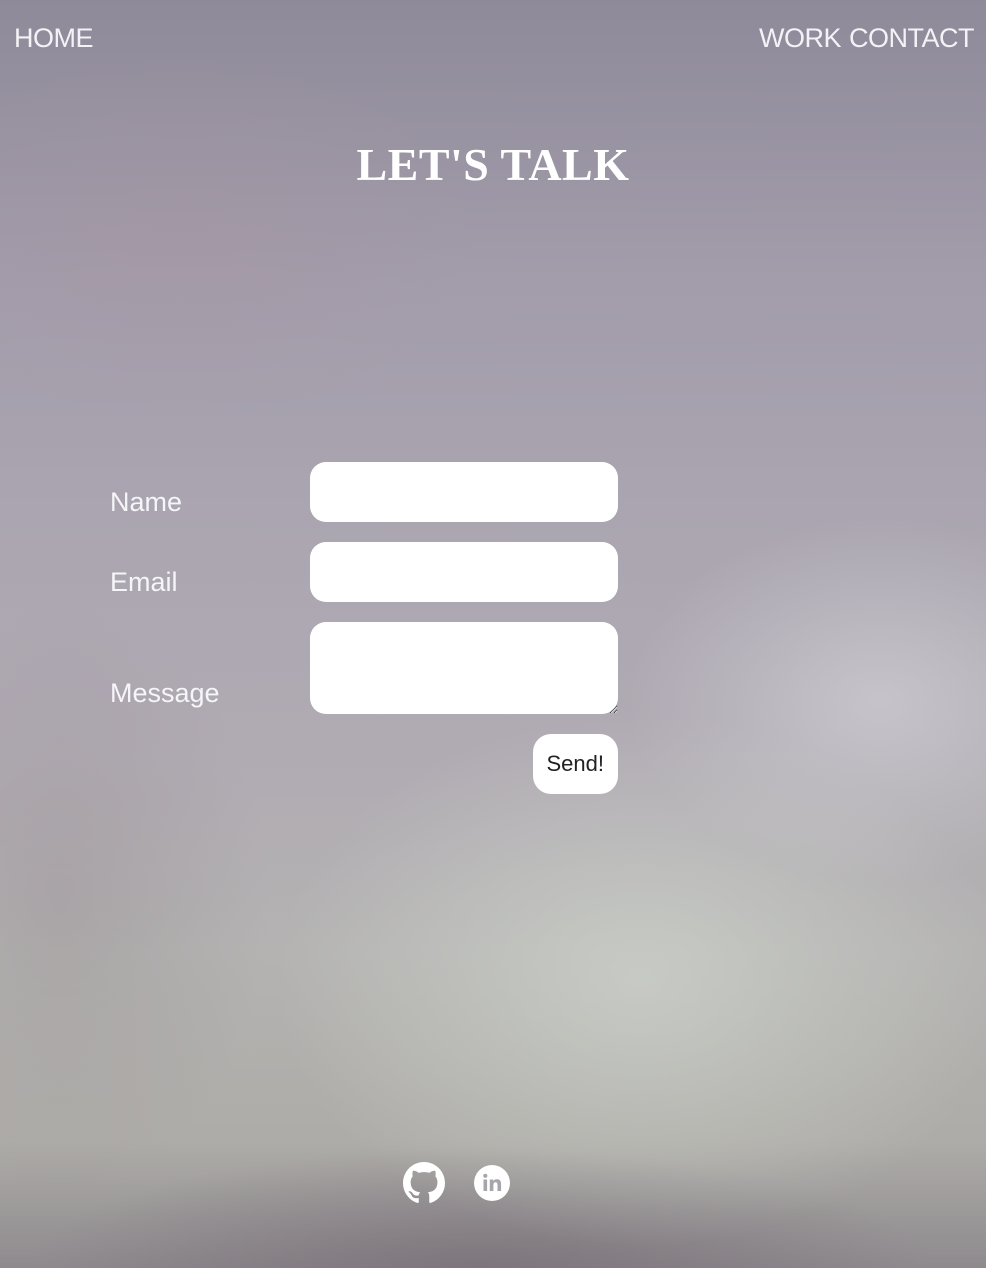 This screenshot has width=986, height=1268. Describe the element at coordinates (464, 668) in the screenshot. I see `message-textarea` at that location.